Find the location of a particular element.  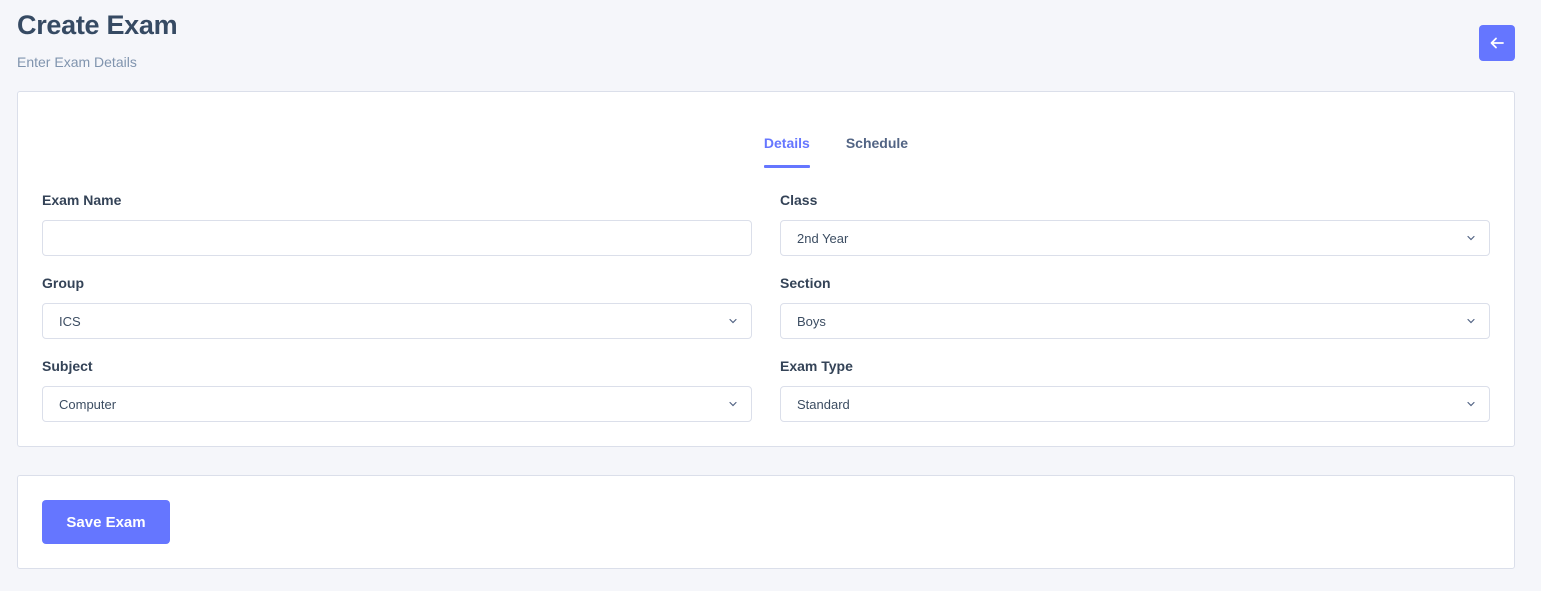

section-select: Boys is located at coordinates (1135, 321).